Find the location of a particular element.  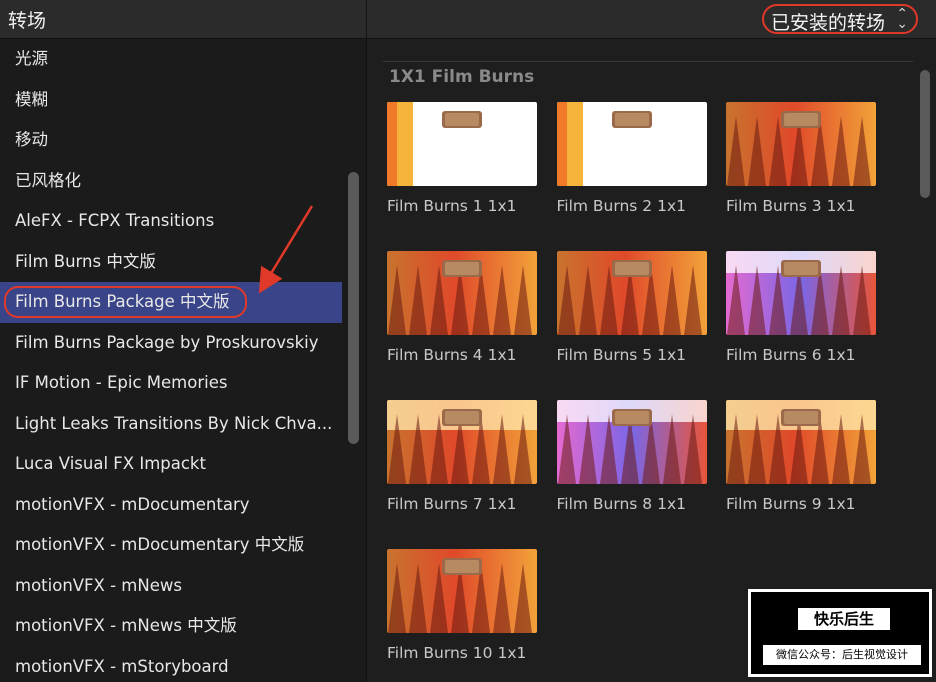

transition-label: Film Burns 9 1x1 is located at coordinates (791, 504).